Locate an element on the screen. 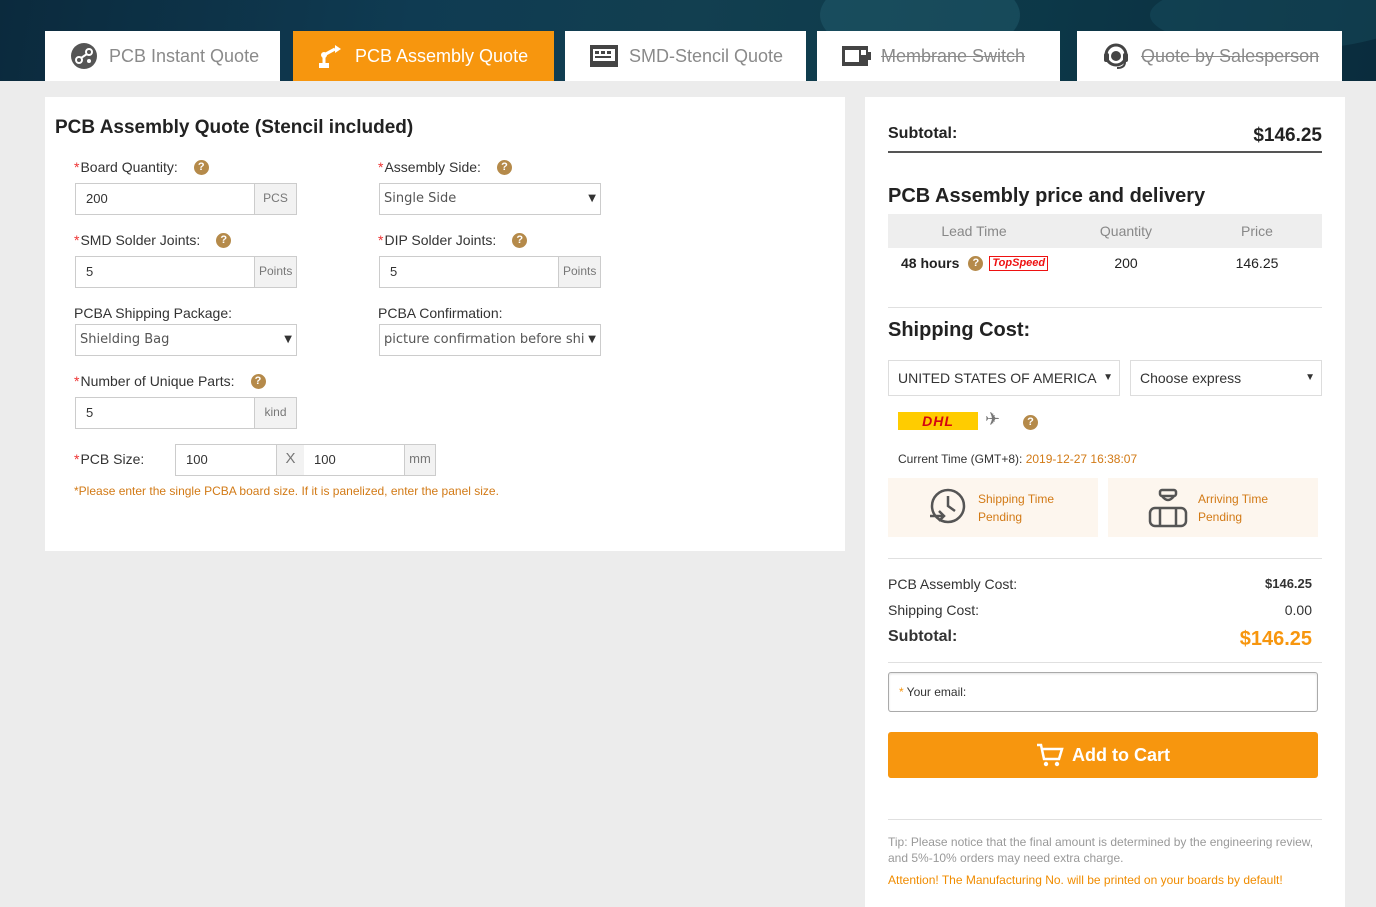  tab-quote-by-salesperson: Quote by Salesperson is located at coordinates (1209, 56).